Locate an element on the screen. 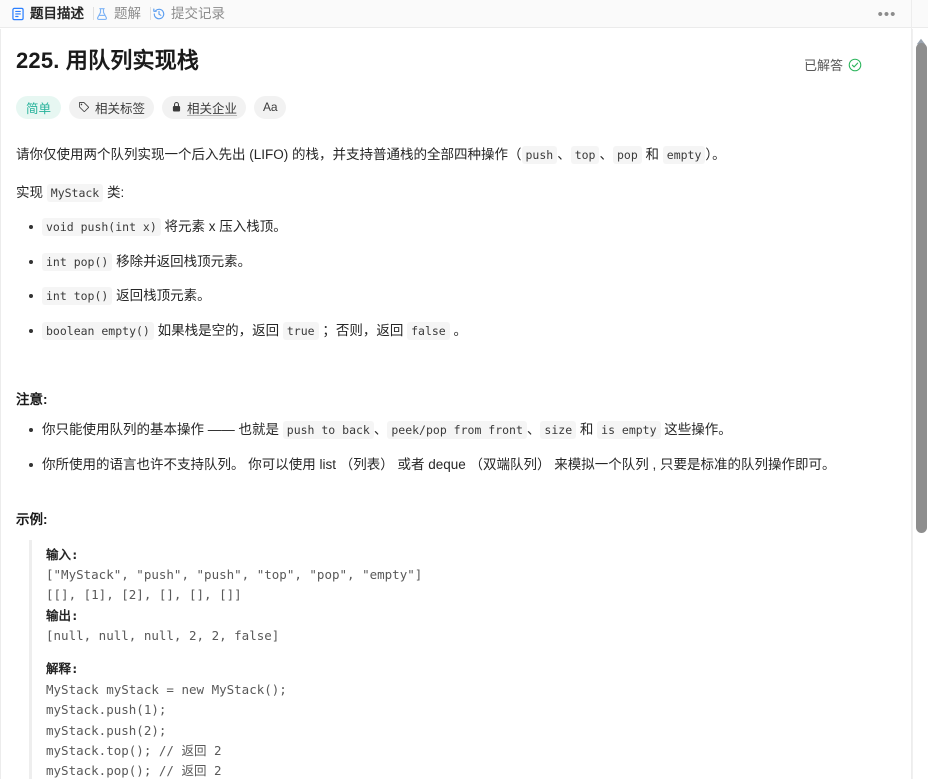  status-badge: 已解答 is located at coordinates (833, 64).